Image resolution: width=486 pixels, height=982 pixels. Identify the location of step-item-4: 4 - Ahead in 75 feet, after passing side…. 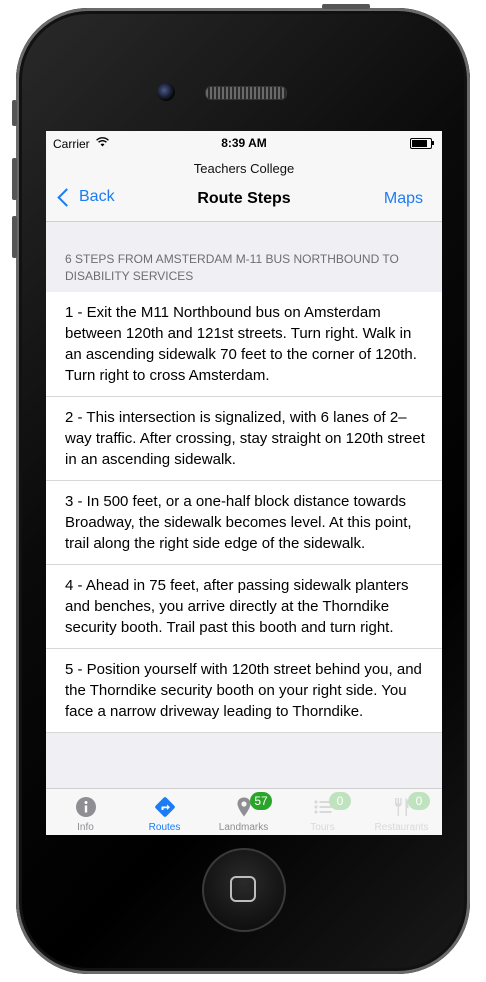
(244, 607).